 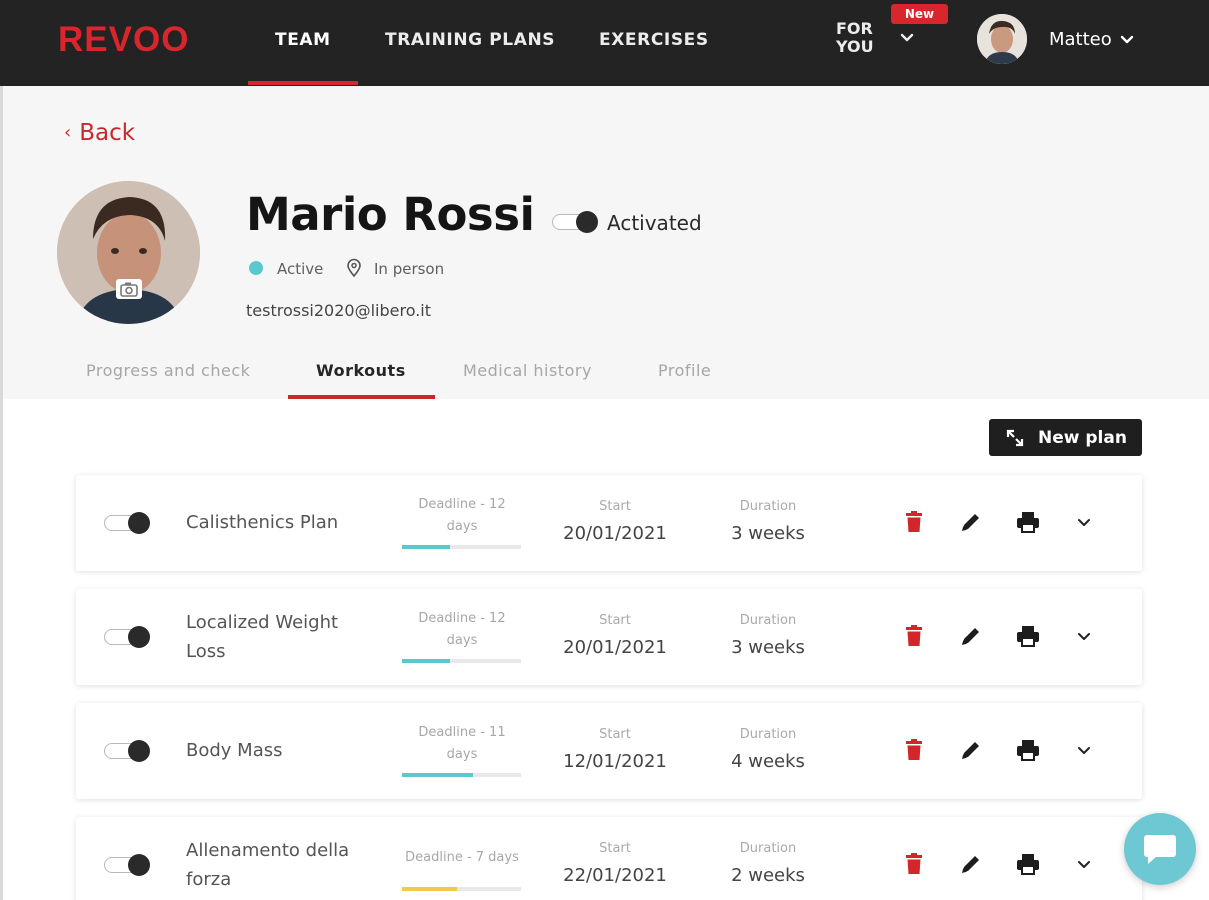 I want to click on plan-deadline: Deadline - 7 days, so click(x=462, y=858).